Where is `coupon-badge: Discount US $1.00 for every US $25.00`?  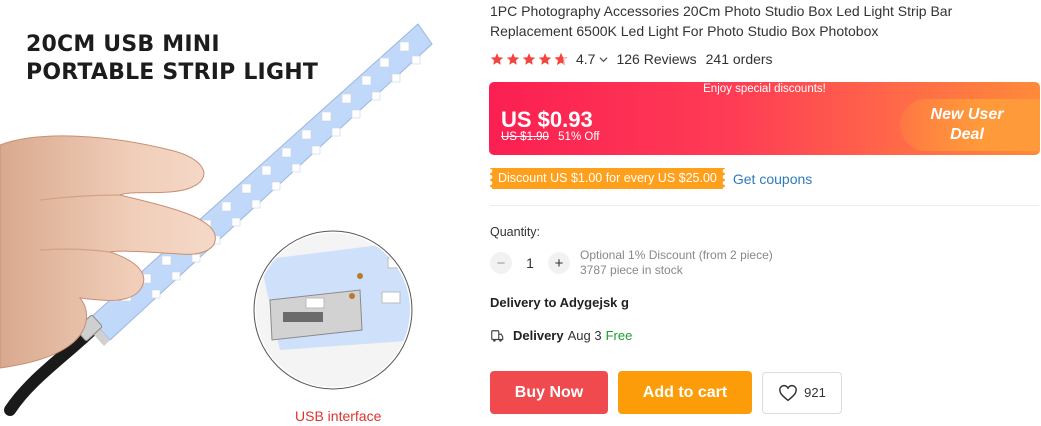 coupon-badge: Discount US $1.00 for every US $25.00 is located at coordinates (607, 178).